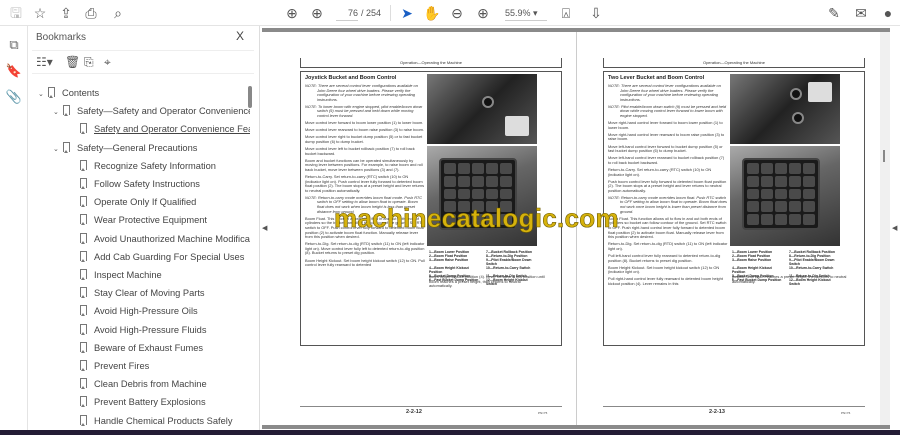 This screenshot has width=900, height=435. What do you see at coordinates (407, 13) in the screenshot?
I see `select-icon: ➤` at bounding box center [407, 13].